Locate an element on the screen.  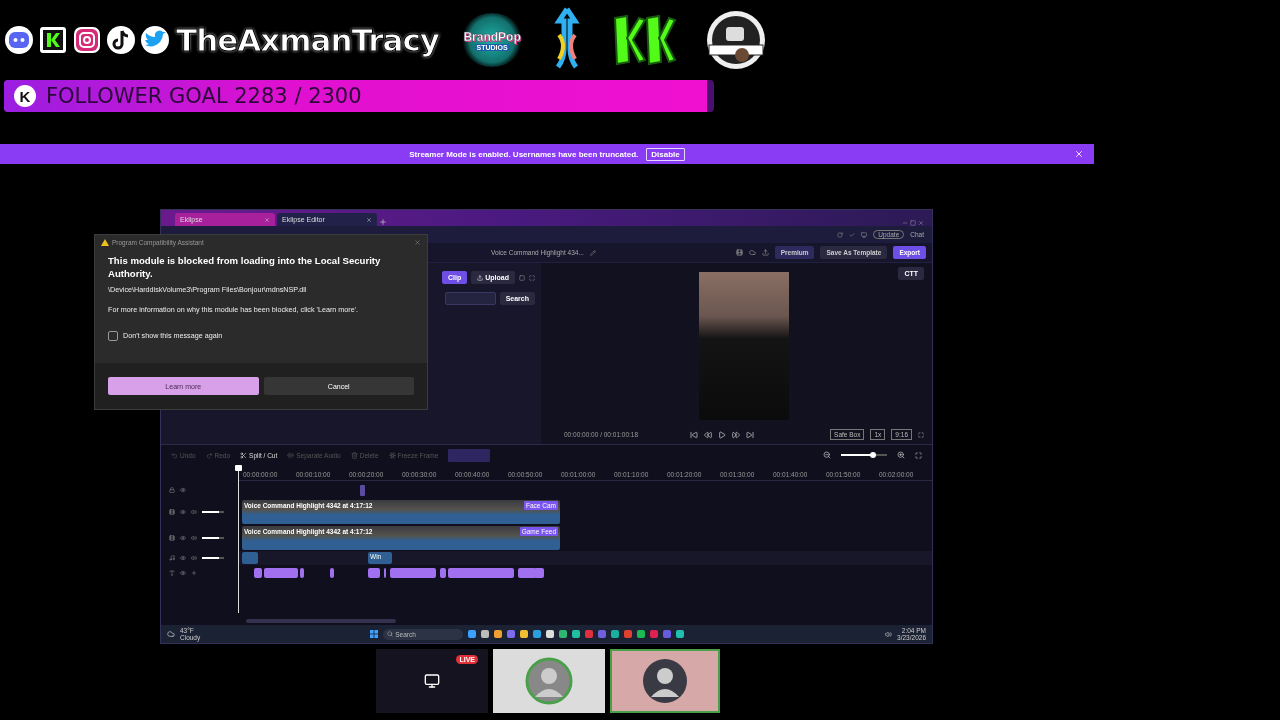
skip-back-icon is located at coordinates (694, 434).